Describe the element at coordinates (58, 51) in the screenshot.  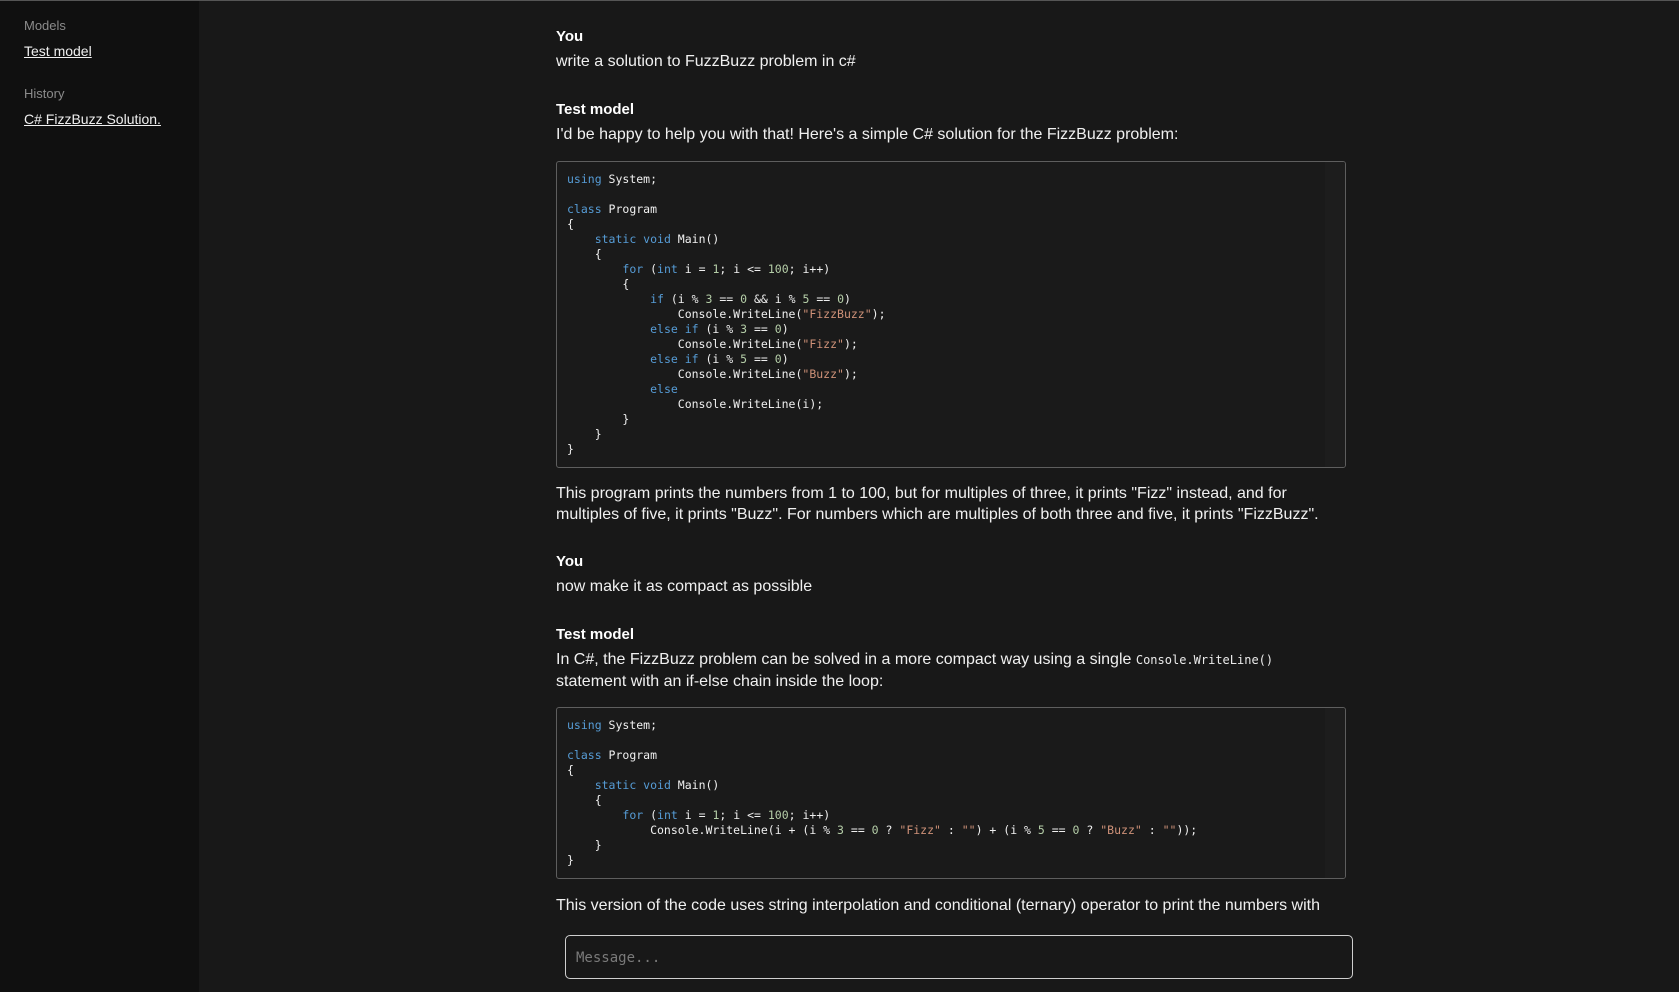
I see `model-link-test-model: Test model` at that location.